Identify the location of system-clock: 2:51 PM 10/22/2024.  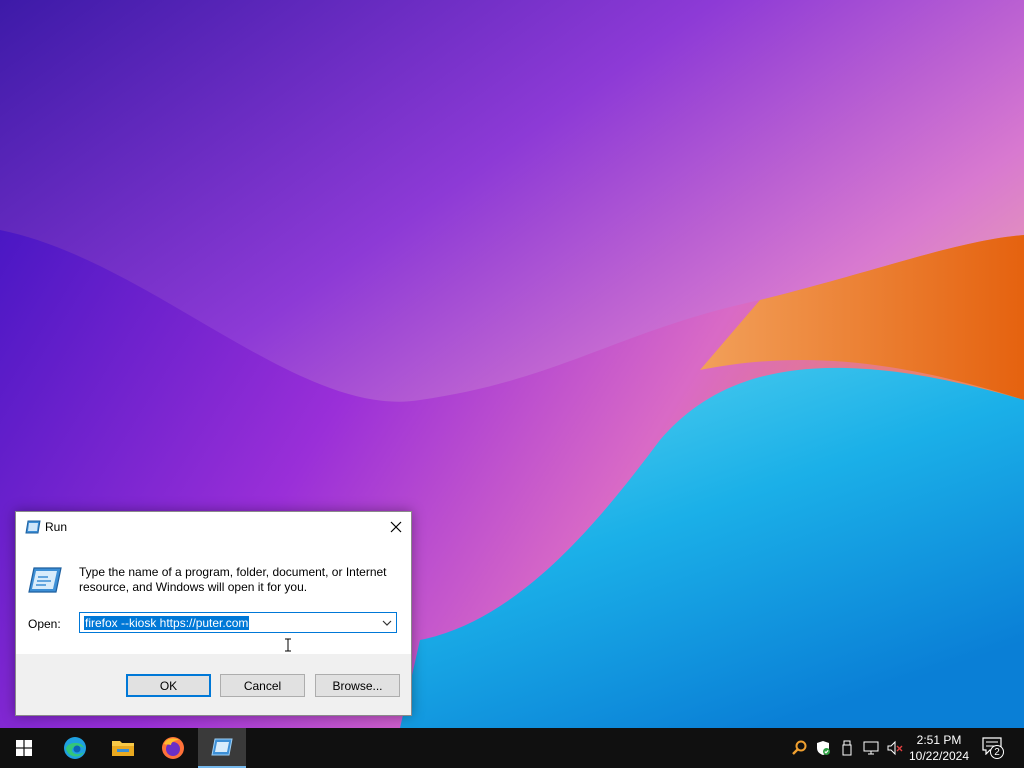
(939, 748).